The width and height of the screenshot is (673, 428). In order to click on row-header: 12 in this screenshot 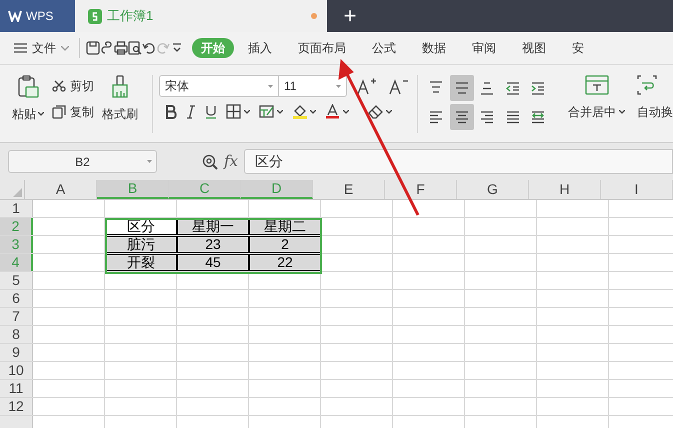, I will do `click(16, 406)`.